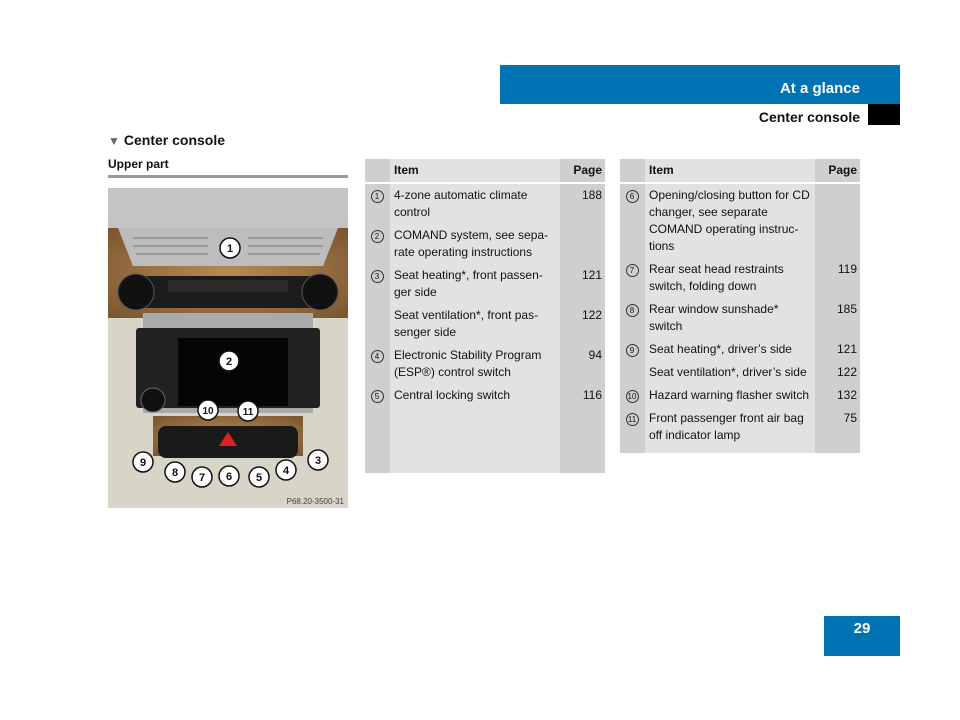 This screenshot has width=960, height=720. Describe the element at coordinates (809, 117) in the screenshot. I see `section-title: Center console` at that location.